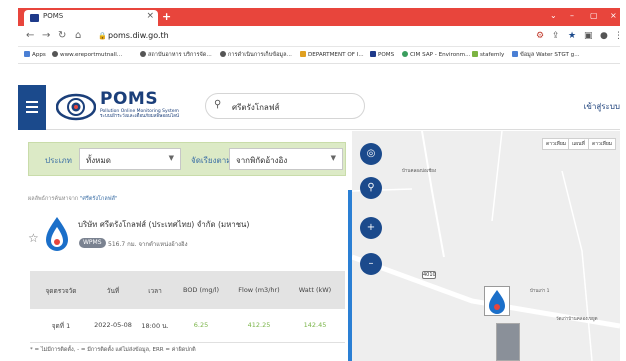 The image size is (626, 361). I want to click on browser-titlebar: POMS × + ⌄ – ▢ ×, so click(319, 17).